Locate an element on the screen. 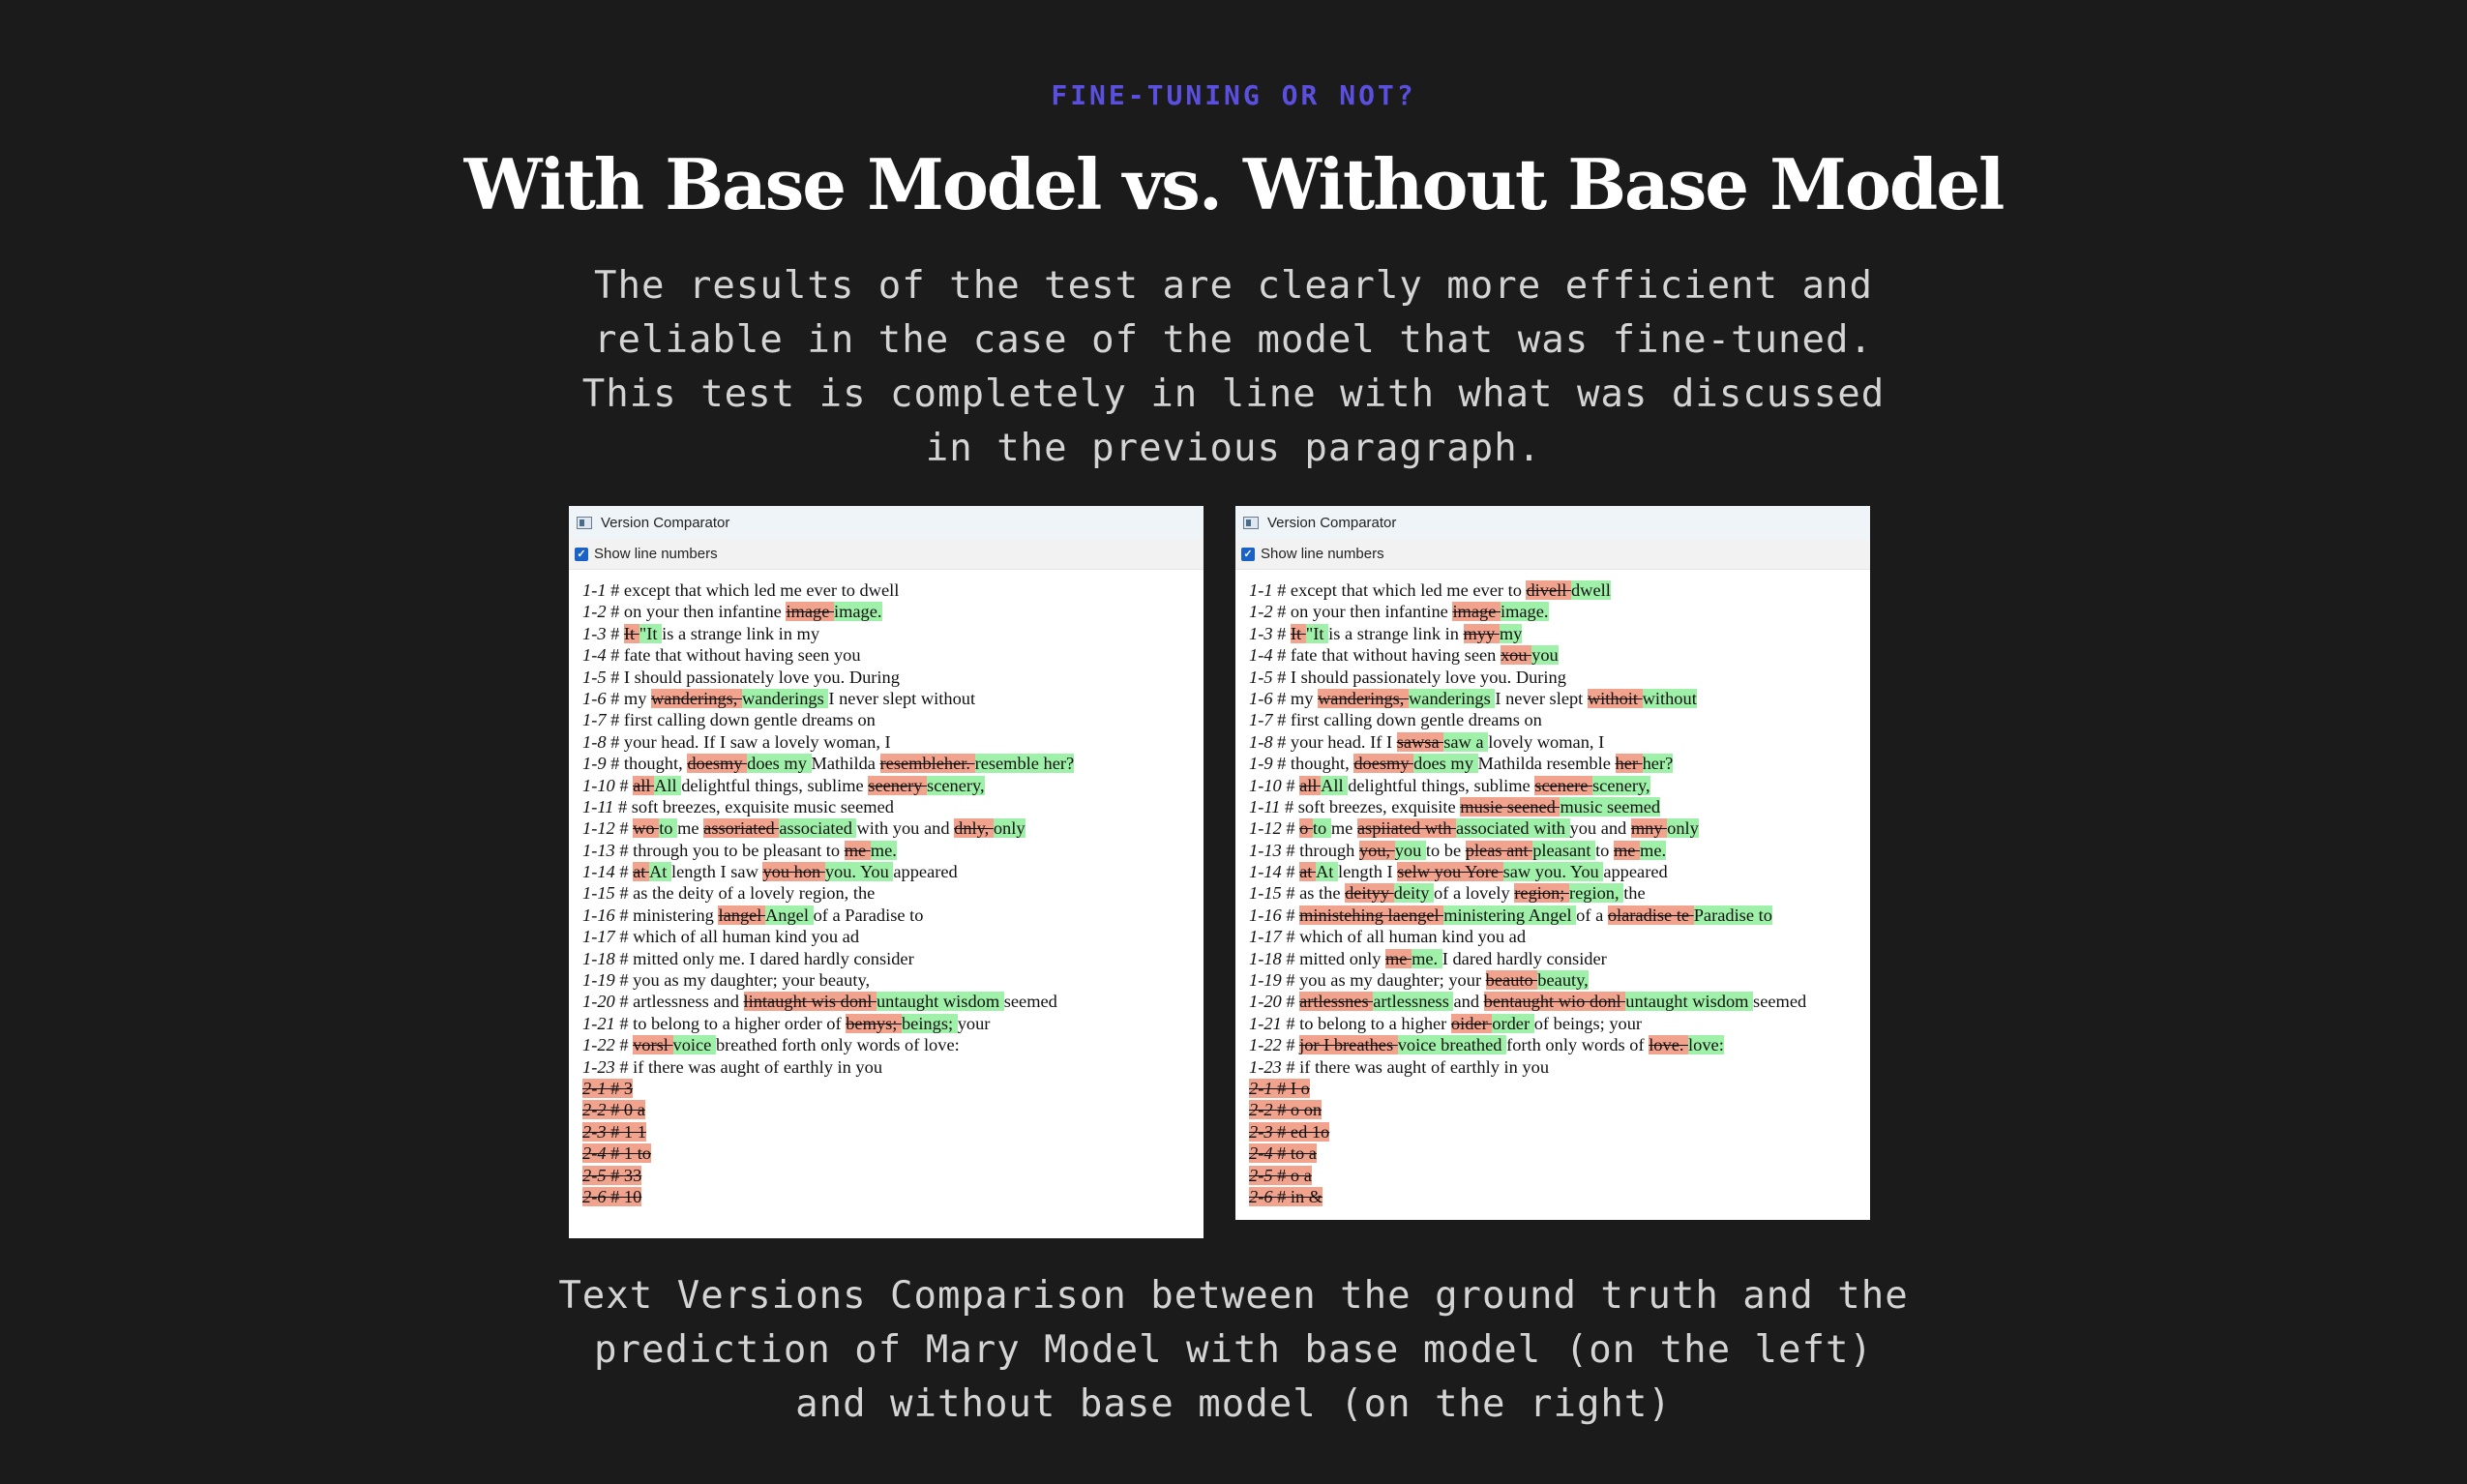  inserted-text: love: is located at coordinates (1706, 1045).